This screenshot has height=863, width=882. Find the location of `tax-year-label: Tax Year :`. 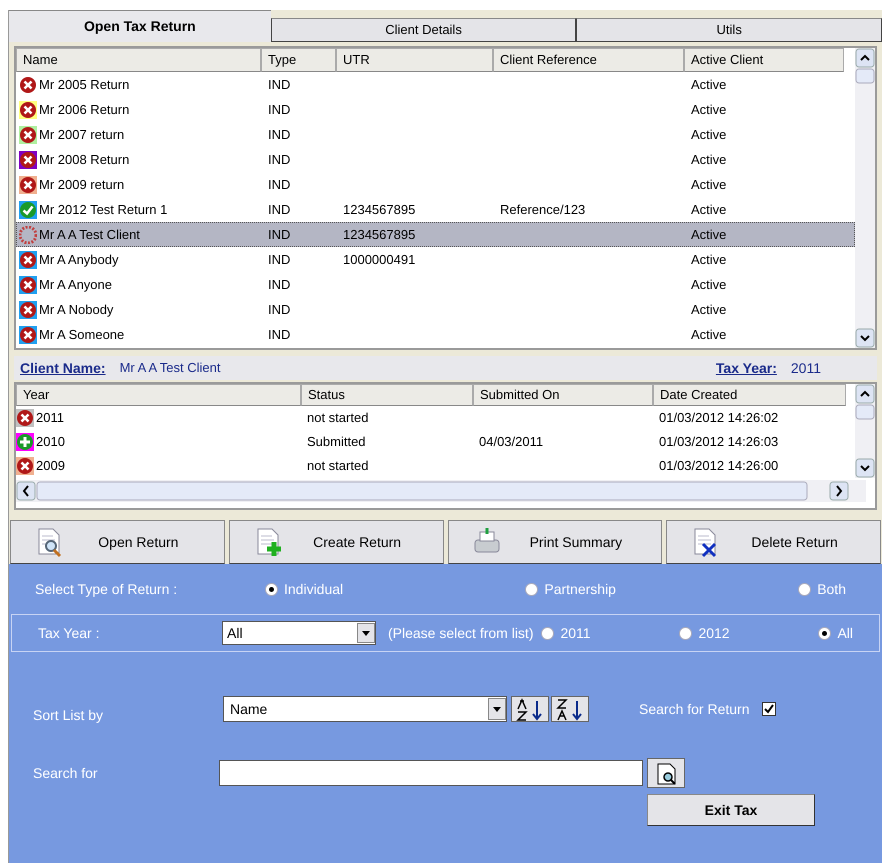

tax-year-label: Tax Year : is located at coordinates (69, 633).